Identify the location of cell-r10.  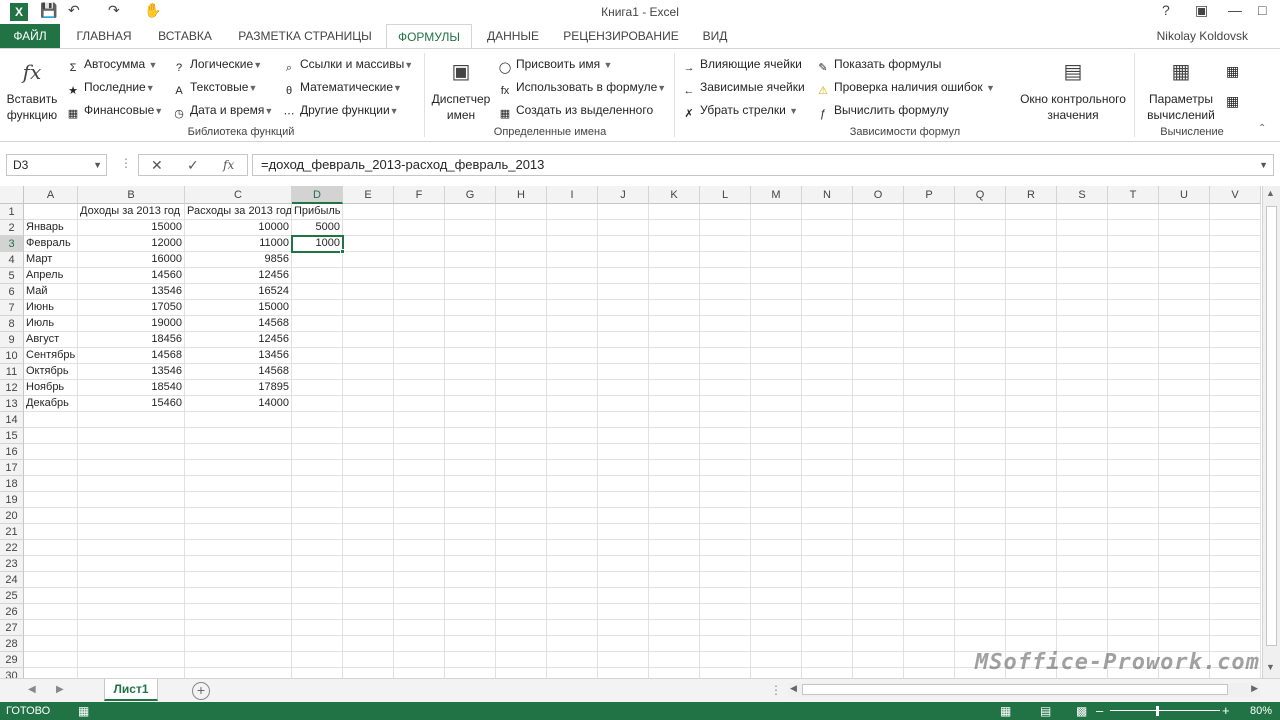
(1031, 356).